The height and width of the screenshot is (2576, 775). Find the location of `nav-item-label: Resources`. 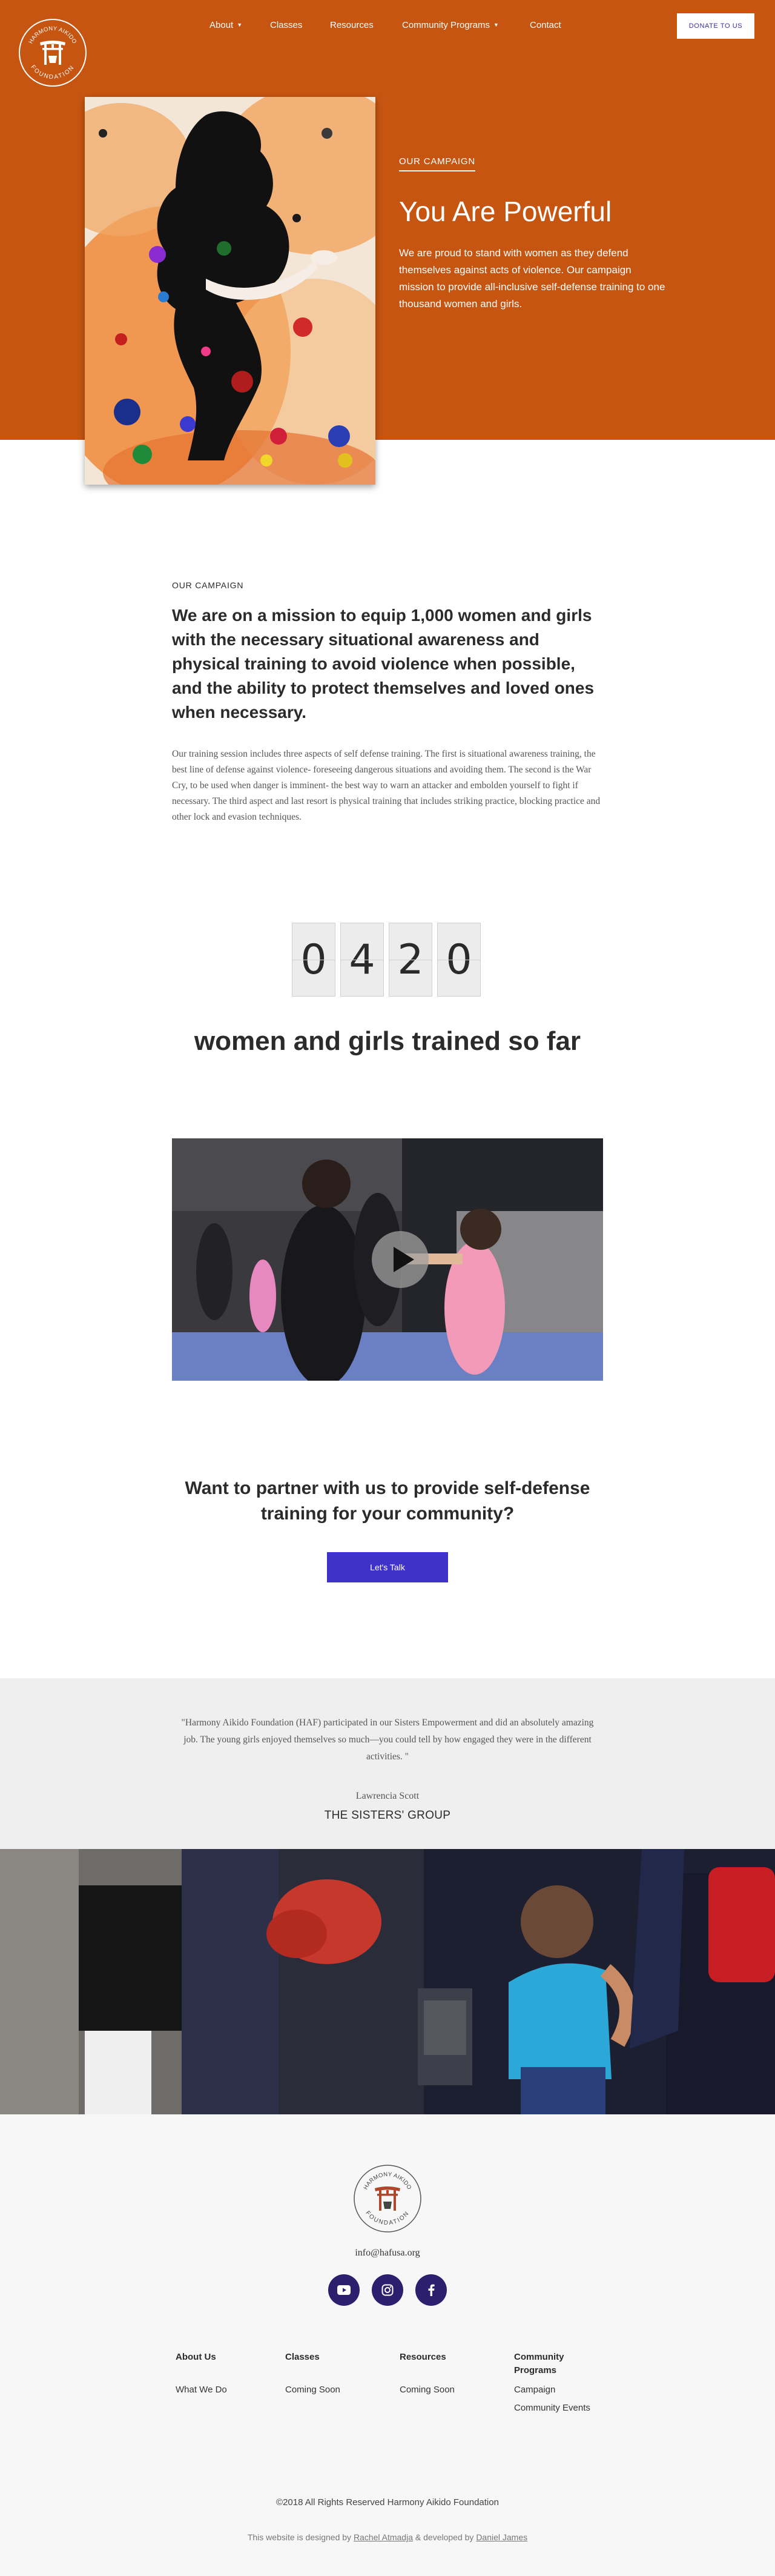

nav-item-label: Resources is located at coordinates (352, 25).